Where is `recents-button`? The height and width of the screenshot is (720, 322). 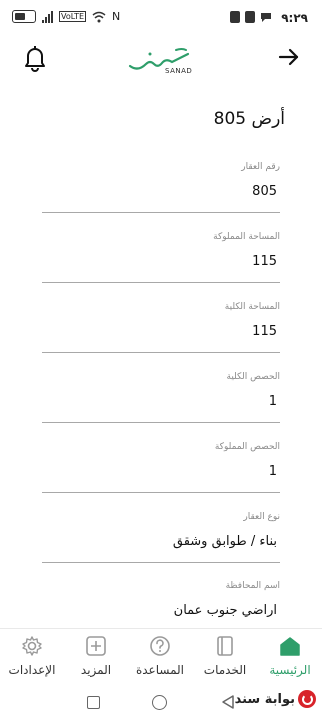 recents-button is located at coordinates (93, 702).